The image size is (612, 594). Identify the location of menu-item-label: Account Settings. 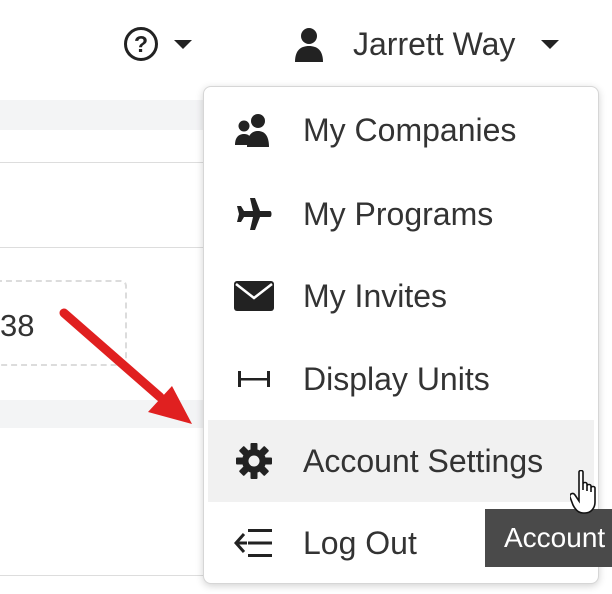
(423, 460).